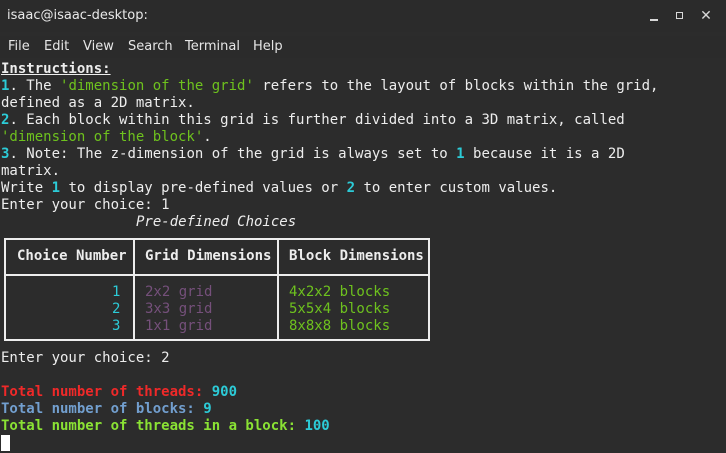 This screenshot has height=453, width=726. I want to click on table-header-block: Block Dimensions, so click(356, 256).